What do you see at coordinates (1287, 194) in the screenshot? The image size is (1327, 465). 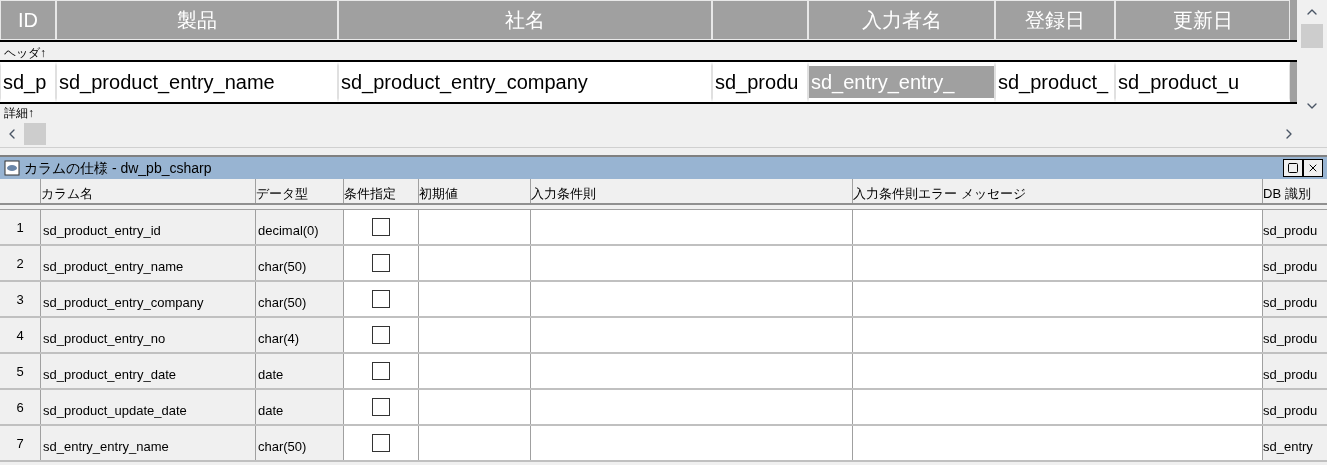 I see `column-header: DB 識別` at bounding box center [1287, 194].